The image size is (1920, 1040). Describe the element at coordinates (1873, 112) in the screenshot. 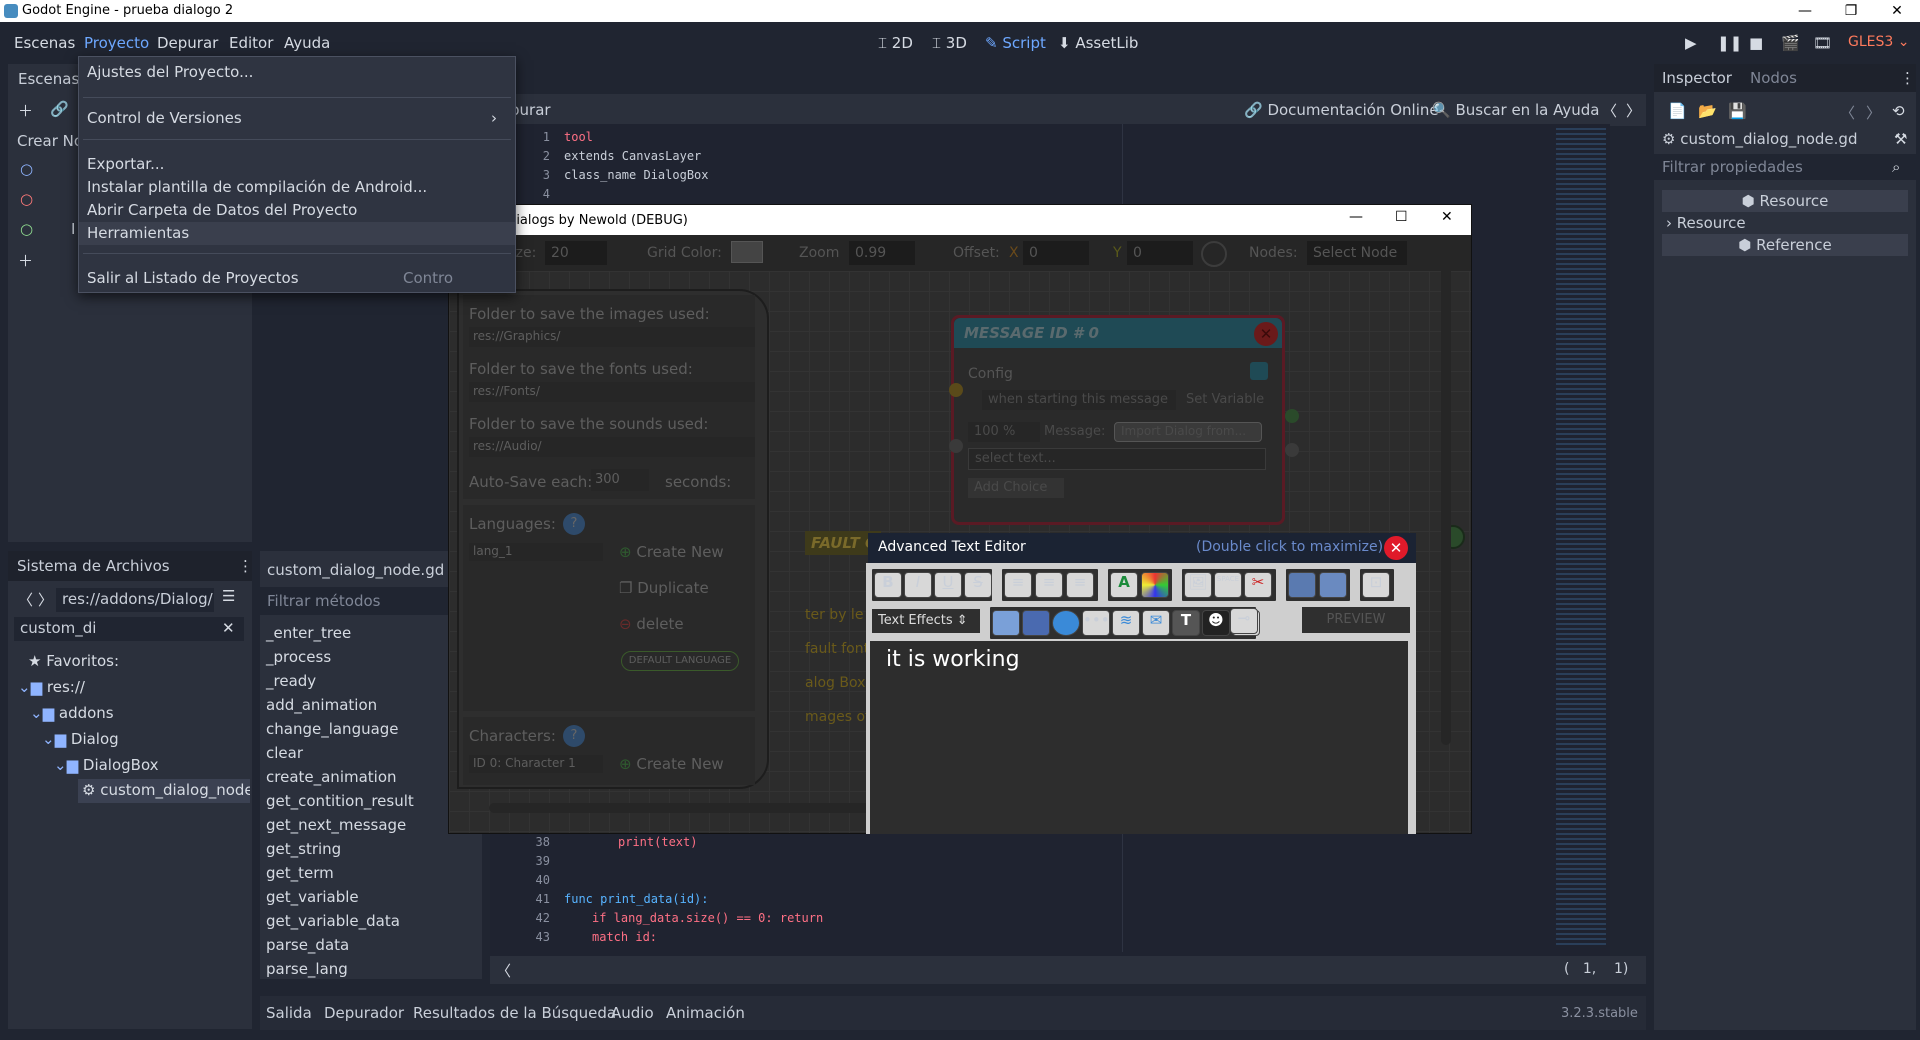

I see `history-forward-icon: 〉` at that location.